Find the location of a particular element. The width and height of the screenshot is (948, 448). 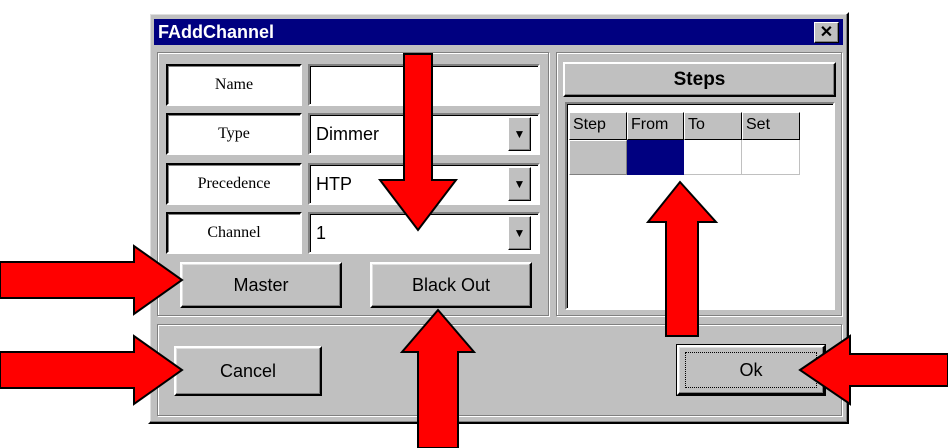

arrow-left-icon is located at coordinates (873, 370).